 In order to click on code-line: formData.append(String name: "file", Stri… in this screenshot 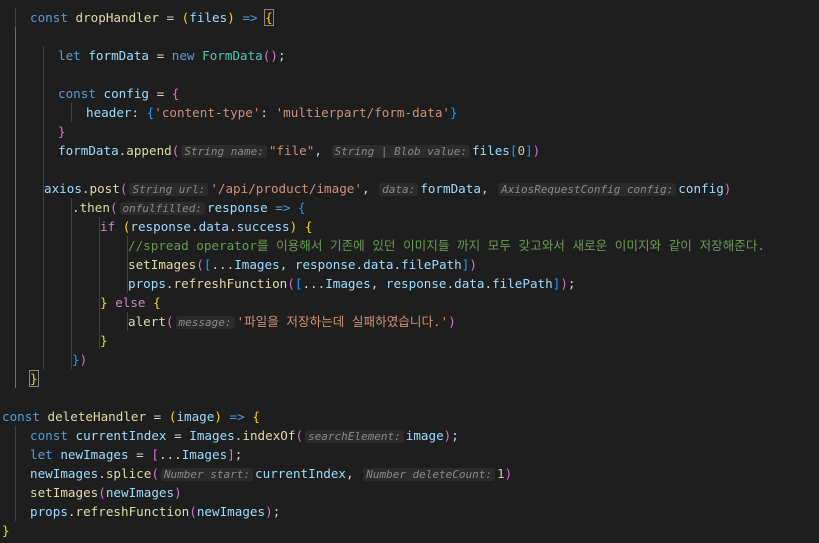, I will do `click(409, 150)`.